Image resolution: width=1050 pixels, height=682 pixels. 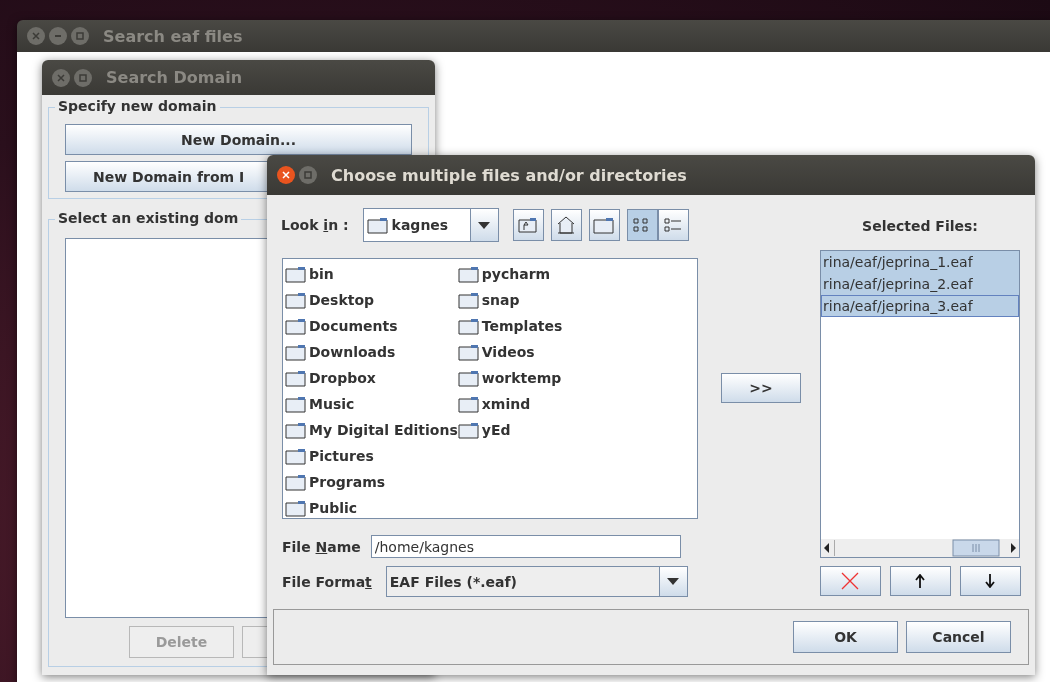 What do you see at coordinates (371, 352) in the screenshot?
I see `folder-item: Downloads` at bounding box center [371, 352].